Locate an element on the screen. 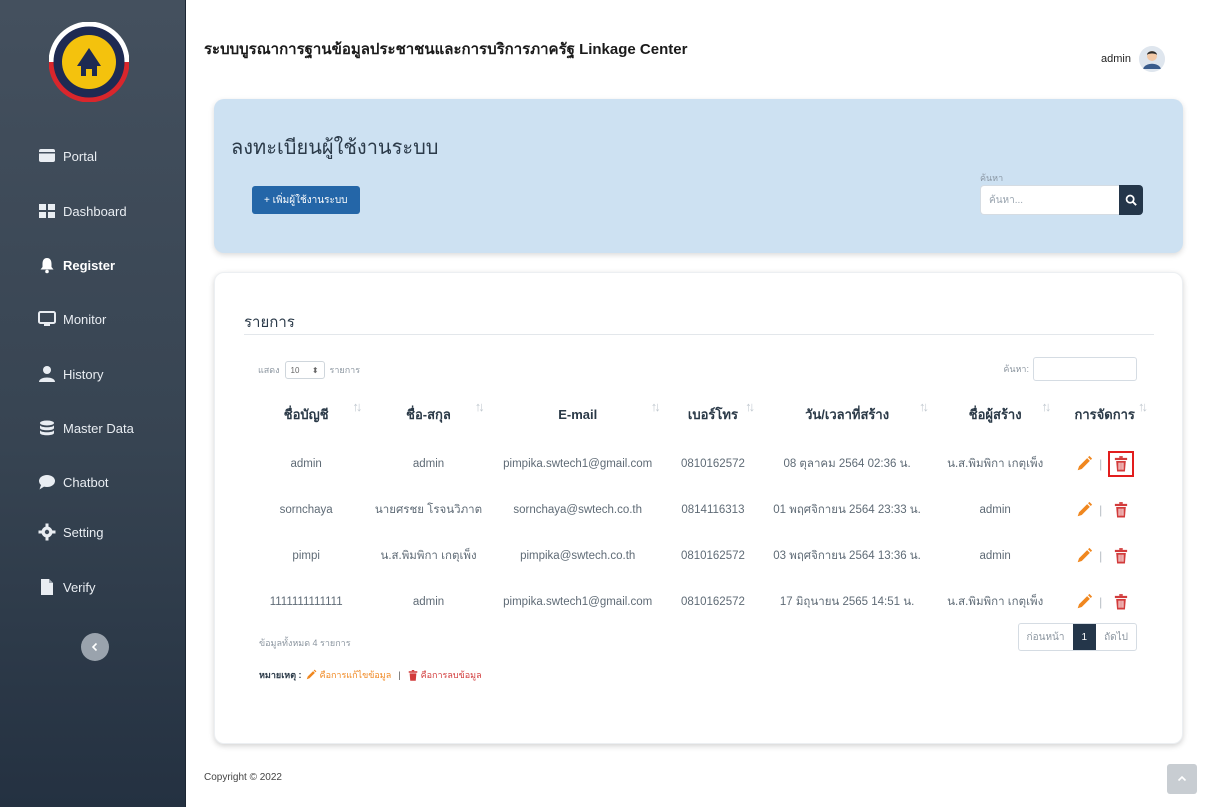  column-header: การจัดการ ↑↓ is located at coordinates (1104, 414).